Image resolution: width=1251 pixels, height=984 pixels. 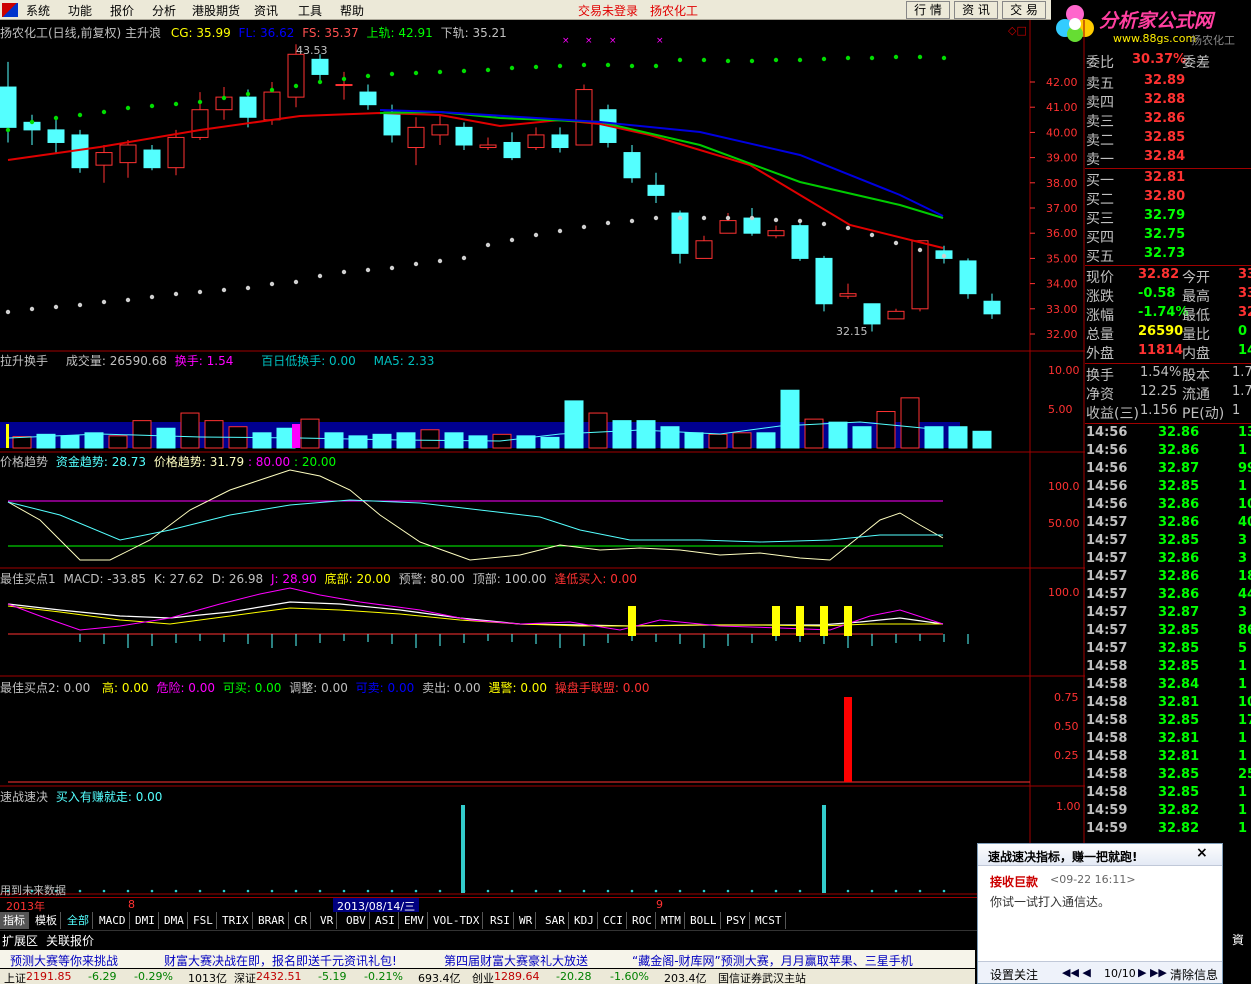 What do you see at coordinates (526, 920) in the screenshot?
I see `tab-wr: WR` at bounding box center [526, 920].